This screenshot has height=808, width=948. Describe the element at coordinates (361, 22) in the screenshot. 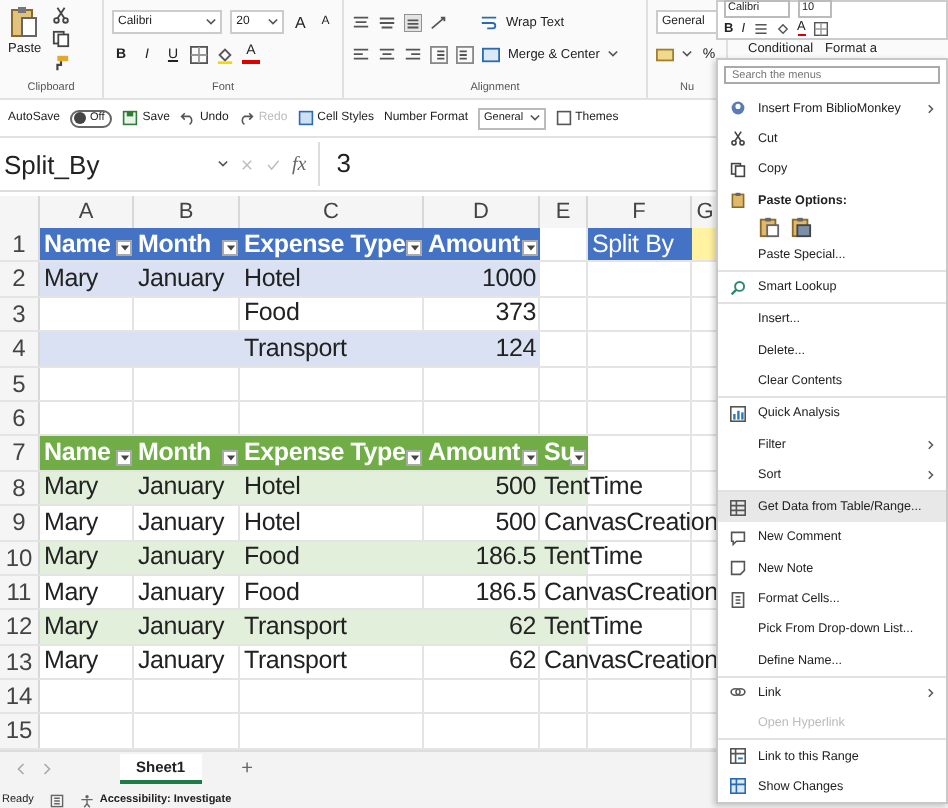

I see `align-top-icon` at that location.